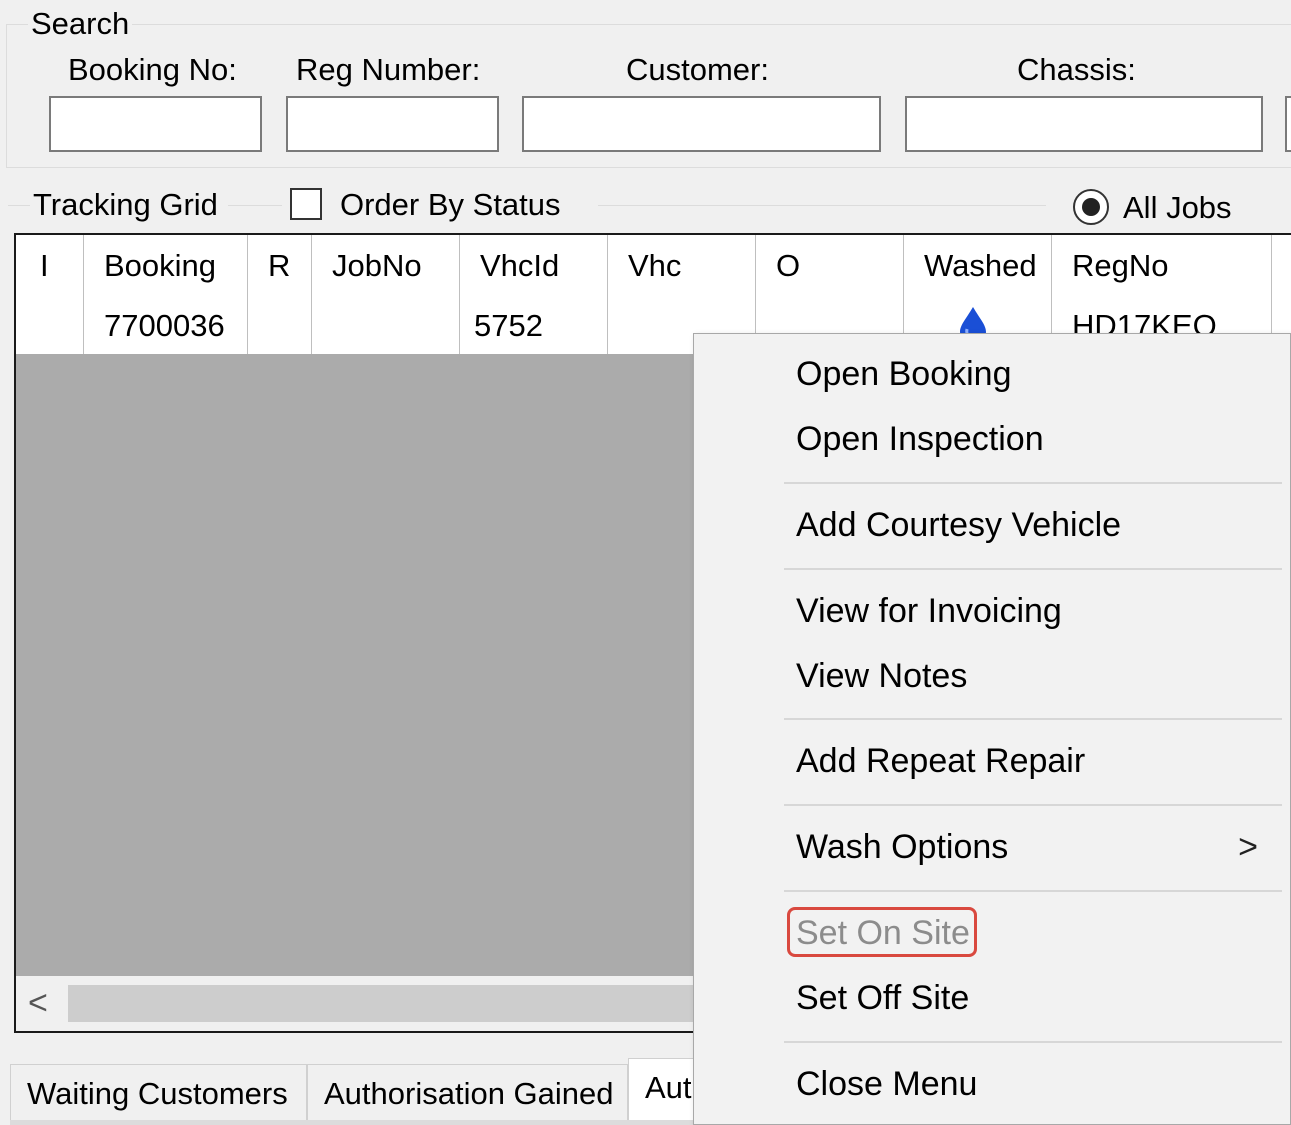  What do you see at coordinates (392, 124) in the screenshot?
I see `reg-number-input` at bounding box center [392, 124].